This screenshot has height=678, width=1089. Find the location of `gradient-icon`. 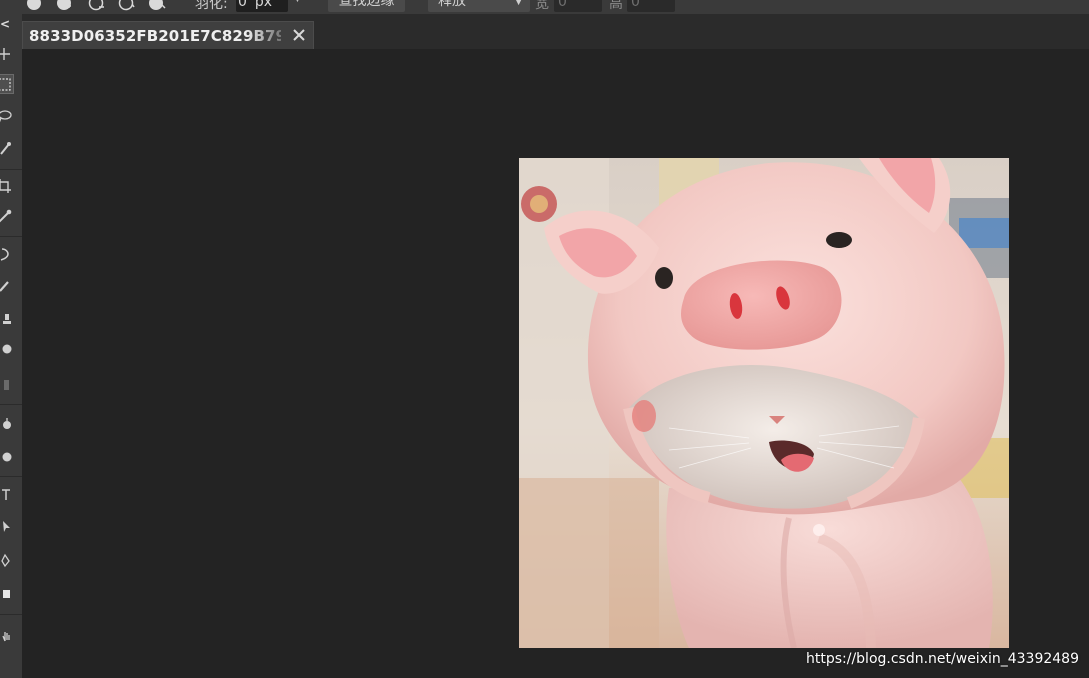

gradient-icon is located at coordinates (7, 424).